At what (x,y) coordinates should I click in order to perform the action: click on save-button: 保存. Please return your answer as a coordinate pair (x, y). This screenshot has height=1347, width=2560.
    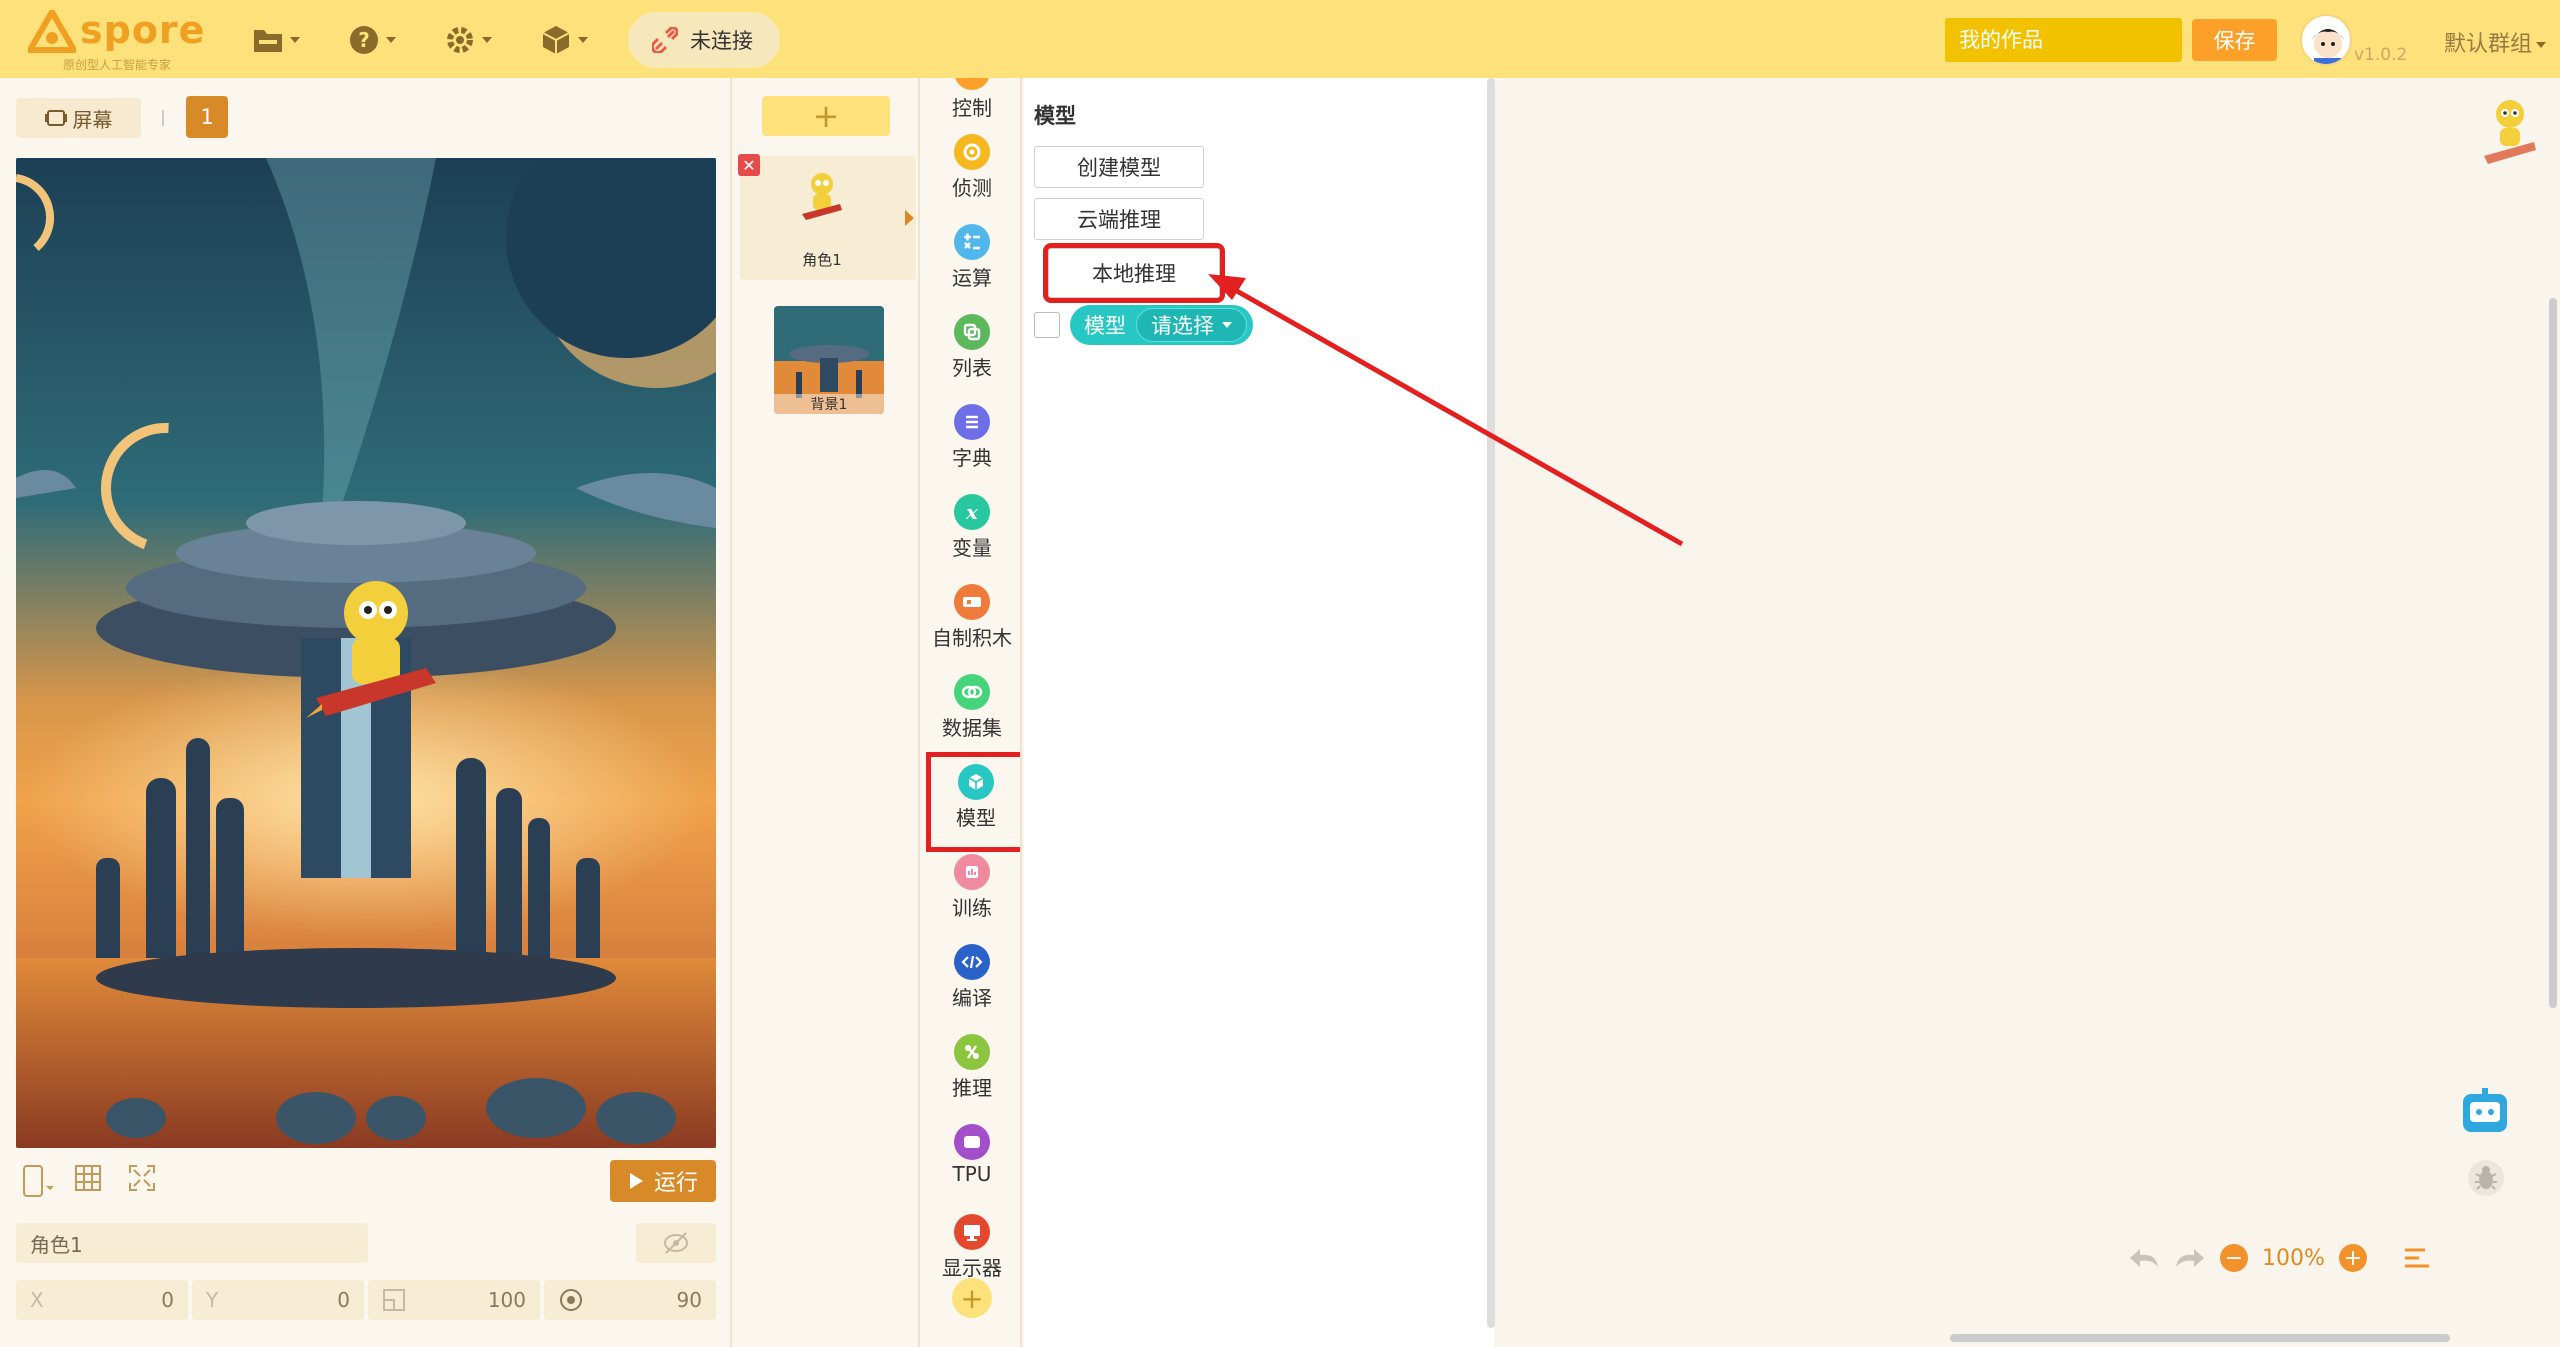
    Looking at the image, I should click on (2234, 40).